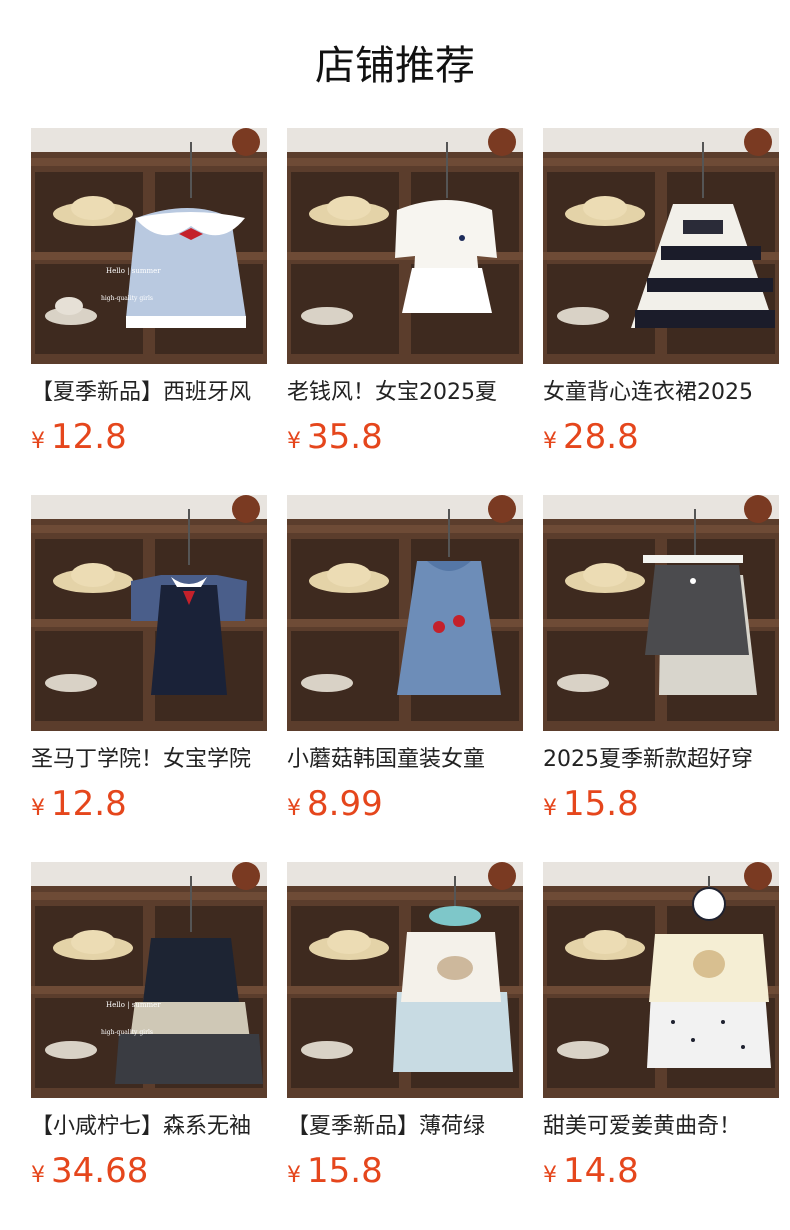 The height and width of the screenshot is (1230, 790). I want to click on product-card: 【夏季新品】薄荷绿 ¥15.8, so click(405, 1032).